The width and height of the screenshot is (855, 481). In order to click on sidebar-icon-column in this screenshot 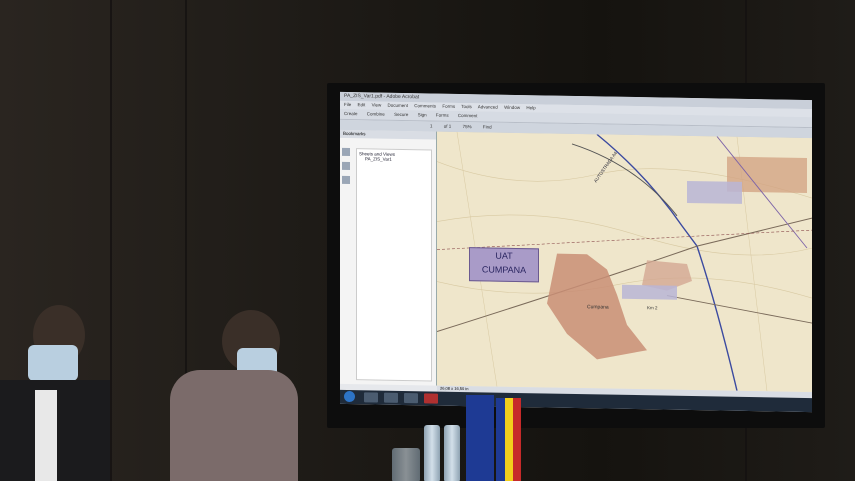, I will do `click(347, 168)`.